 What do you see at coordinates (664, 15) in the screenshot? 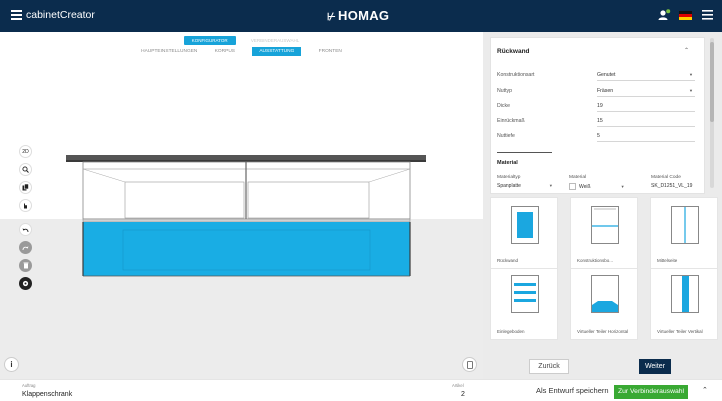
I see `user-icon` at bounding box center [664, 15].